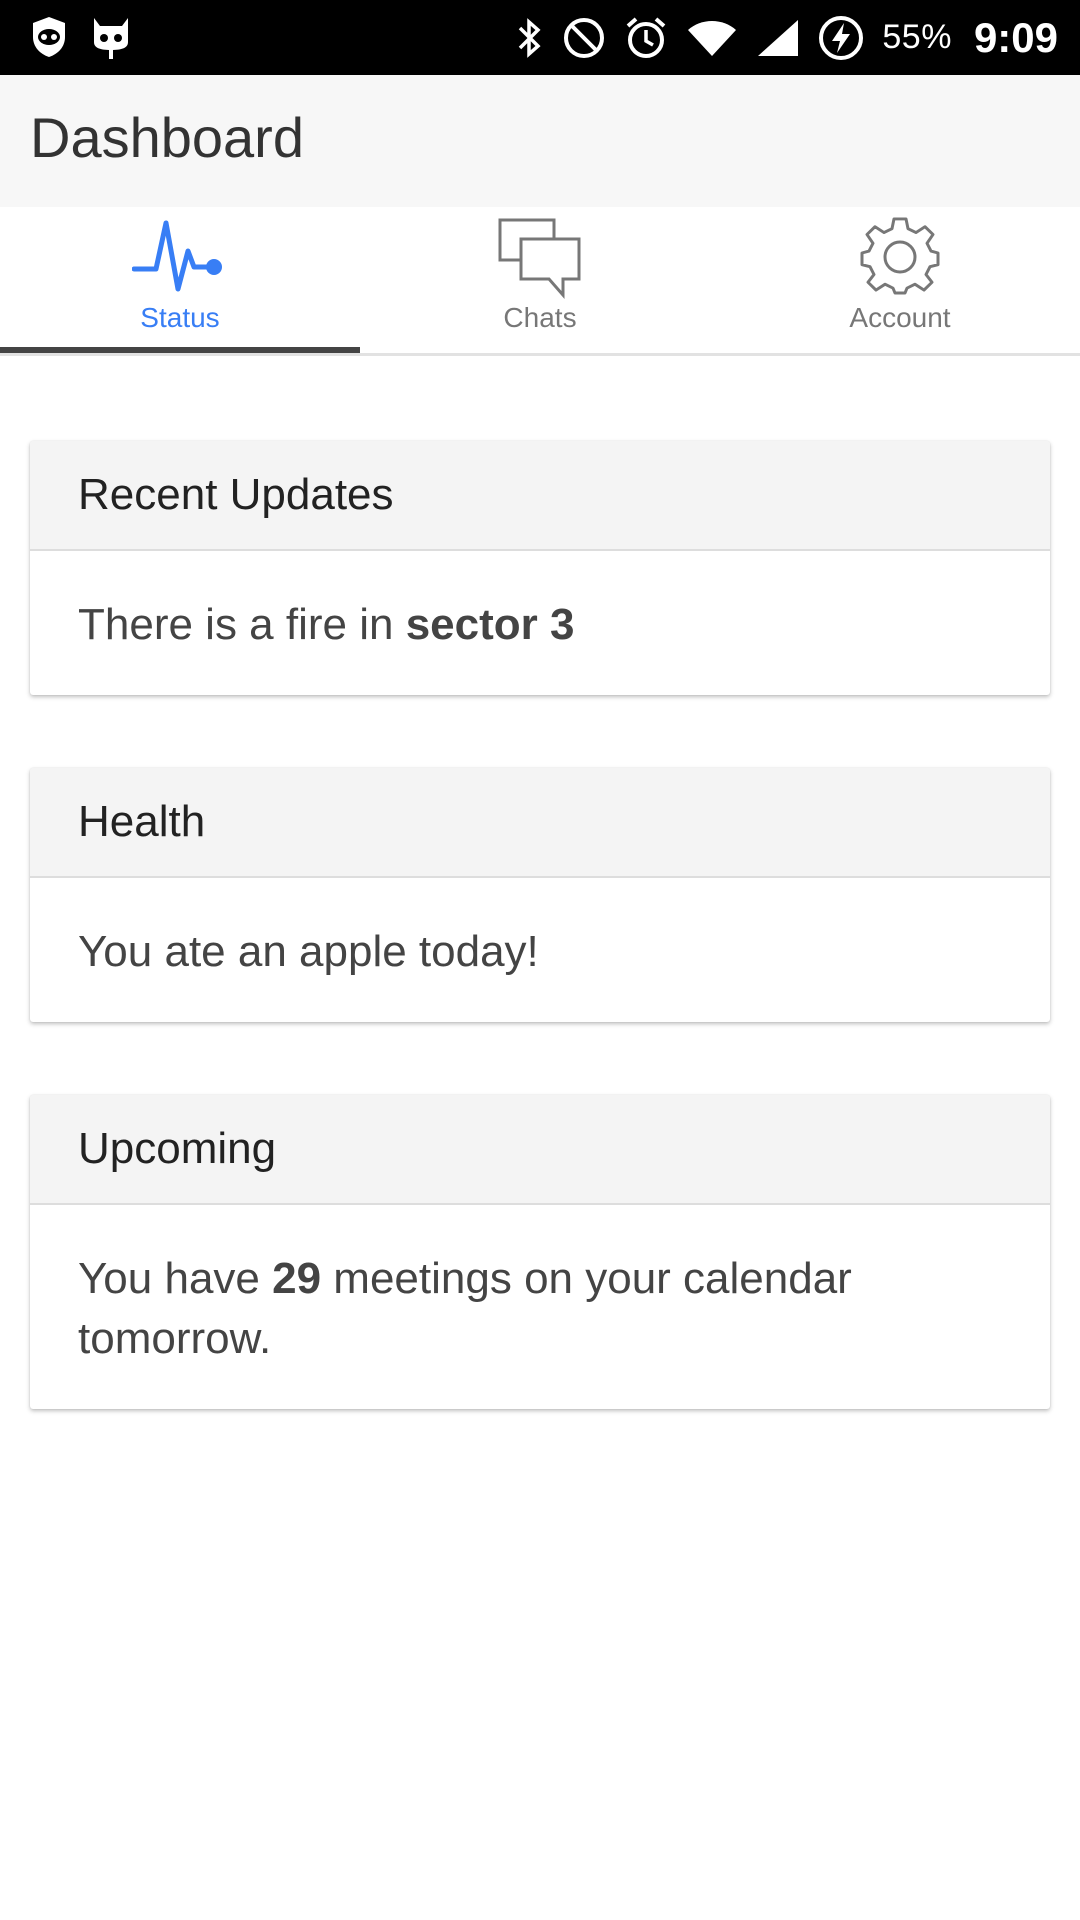  What do you see at coordinates (778, 38) in the screenshot?
I see `signal-icon` at bounding box center [778, 38].